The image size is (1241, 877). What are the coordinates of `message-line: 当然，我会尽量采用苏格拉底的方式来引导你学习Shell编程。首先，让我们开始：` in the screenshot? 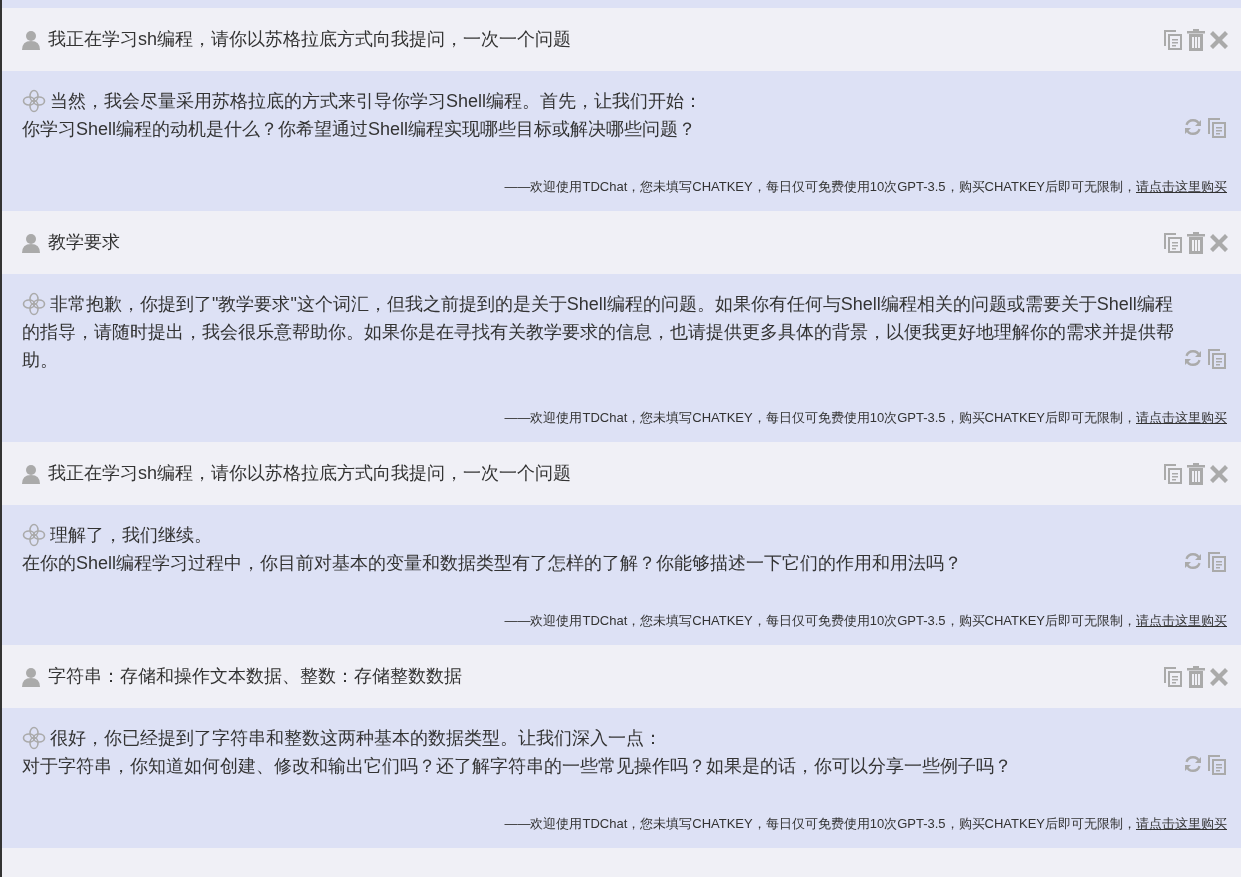 It's located at (376, 101).